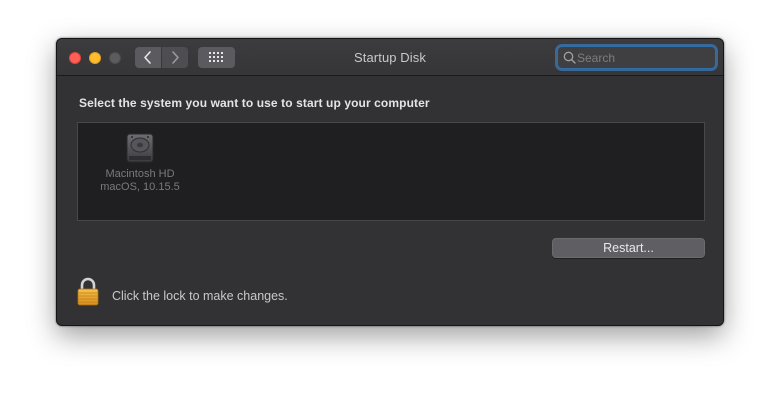 The image size is (780, 400). What do you see at coordinates (140, 187) in the screenshot?
I see `disk-os-version: macOS, 10.15.5` at bounding box center [140, 187].